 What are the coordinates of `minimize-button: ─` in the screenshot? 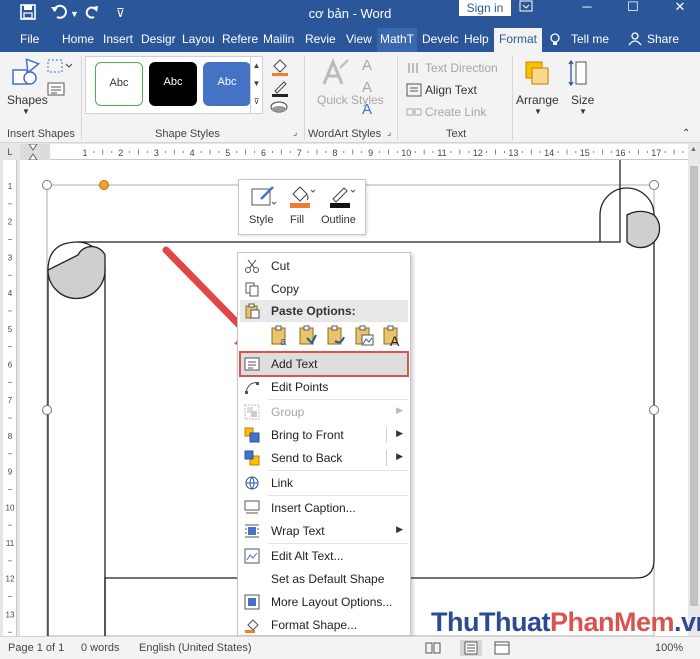 It's located at (587, 8).